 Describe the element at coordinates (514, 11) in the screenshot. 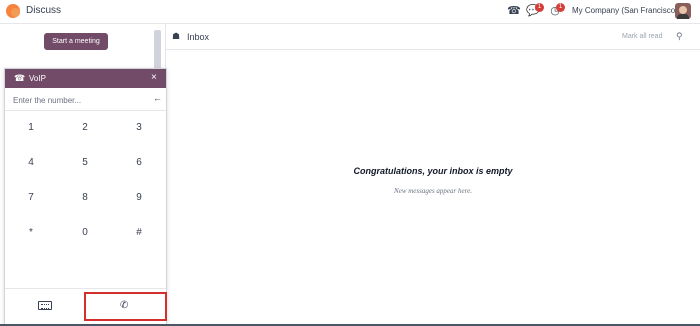

I see `voip-phone-icon: ☎` at that location.